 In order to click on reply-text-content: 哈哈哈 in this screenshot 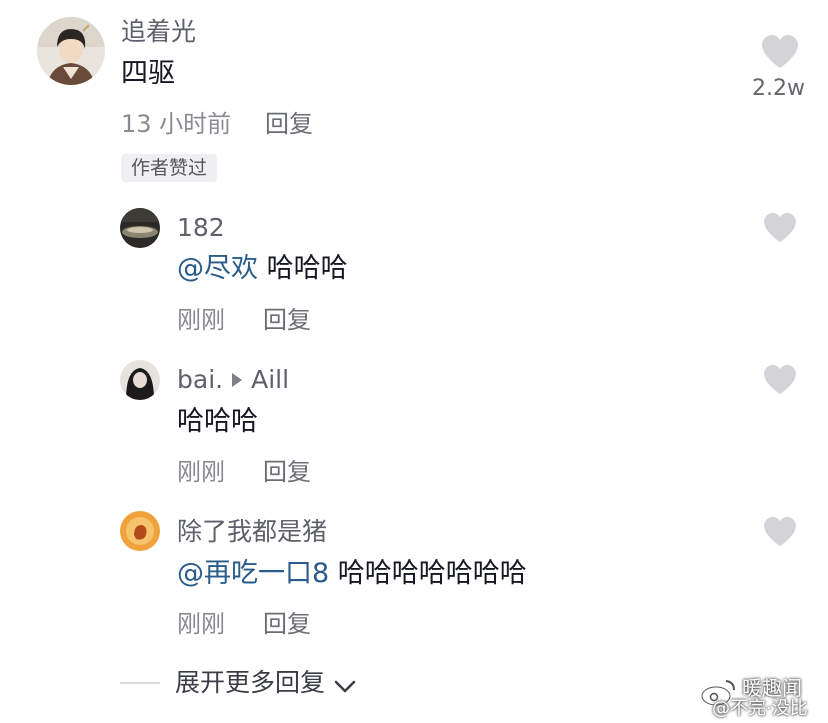, I will do `click(307, 268)`.